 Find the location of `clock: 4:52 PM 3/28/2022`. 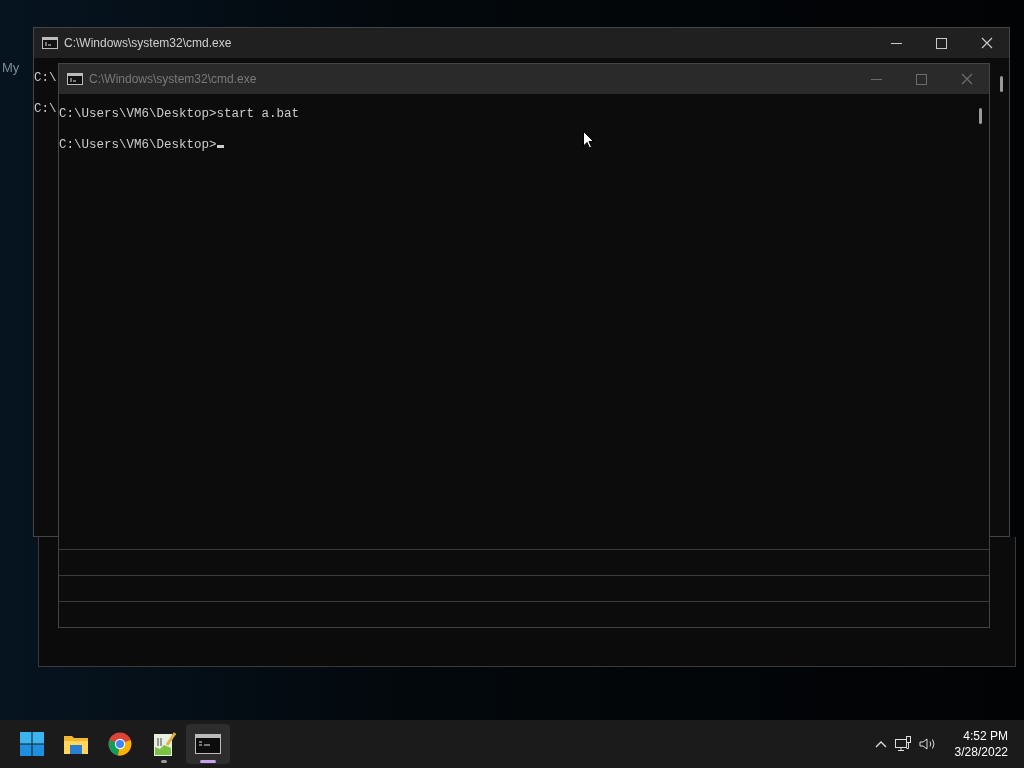

clock: 4:52 PM 3/28/2022 is located at coordinates (981, 744).